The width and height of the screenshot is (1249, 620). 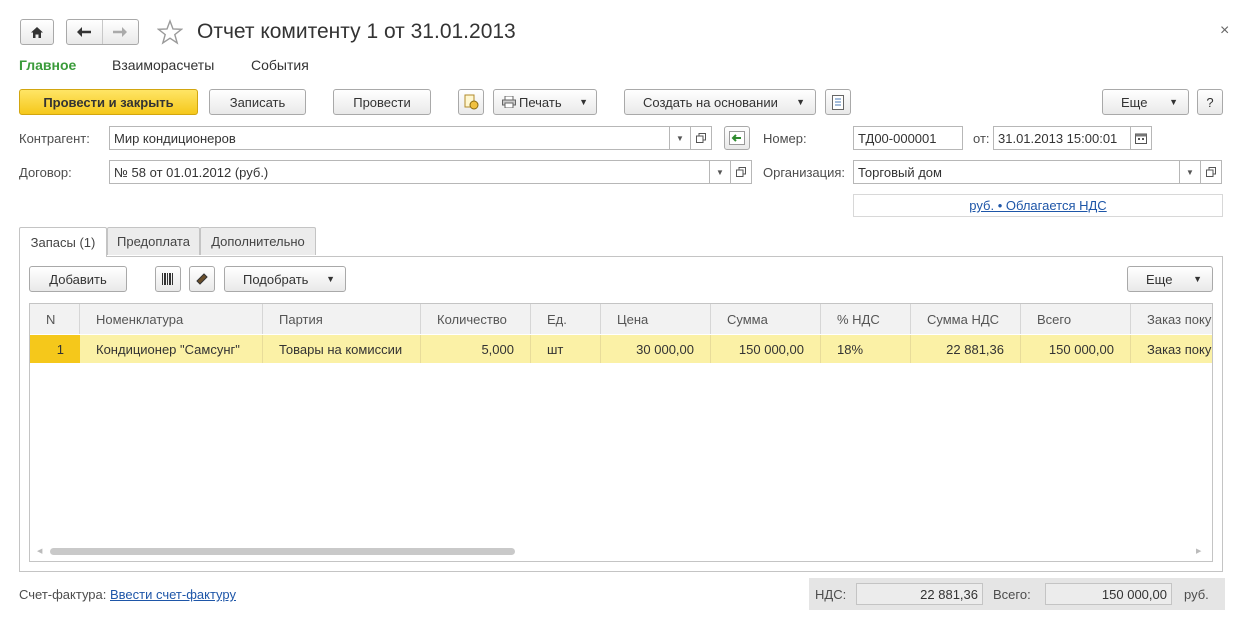 I want to click on organization-field: Торговый дом, so click(x=1016, y=172).